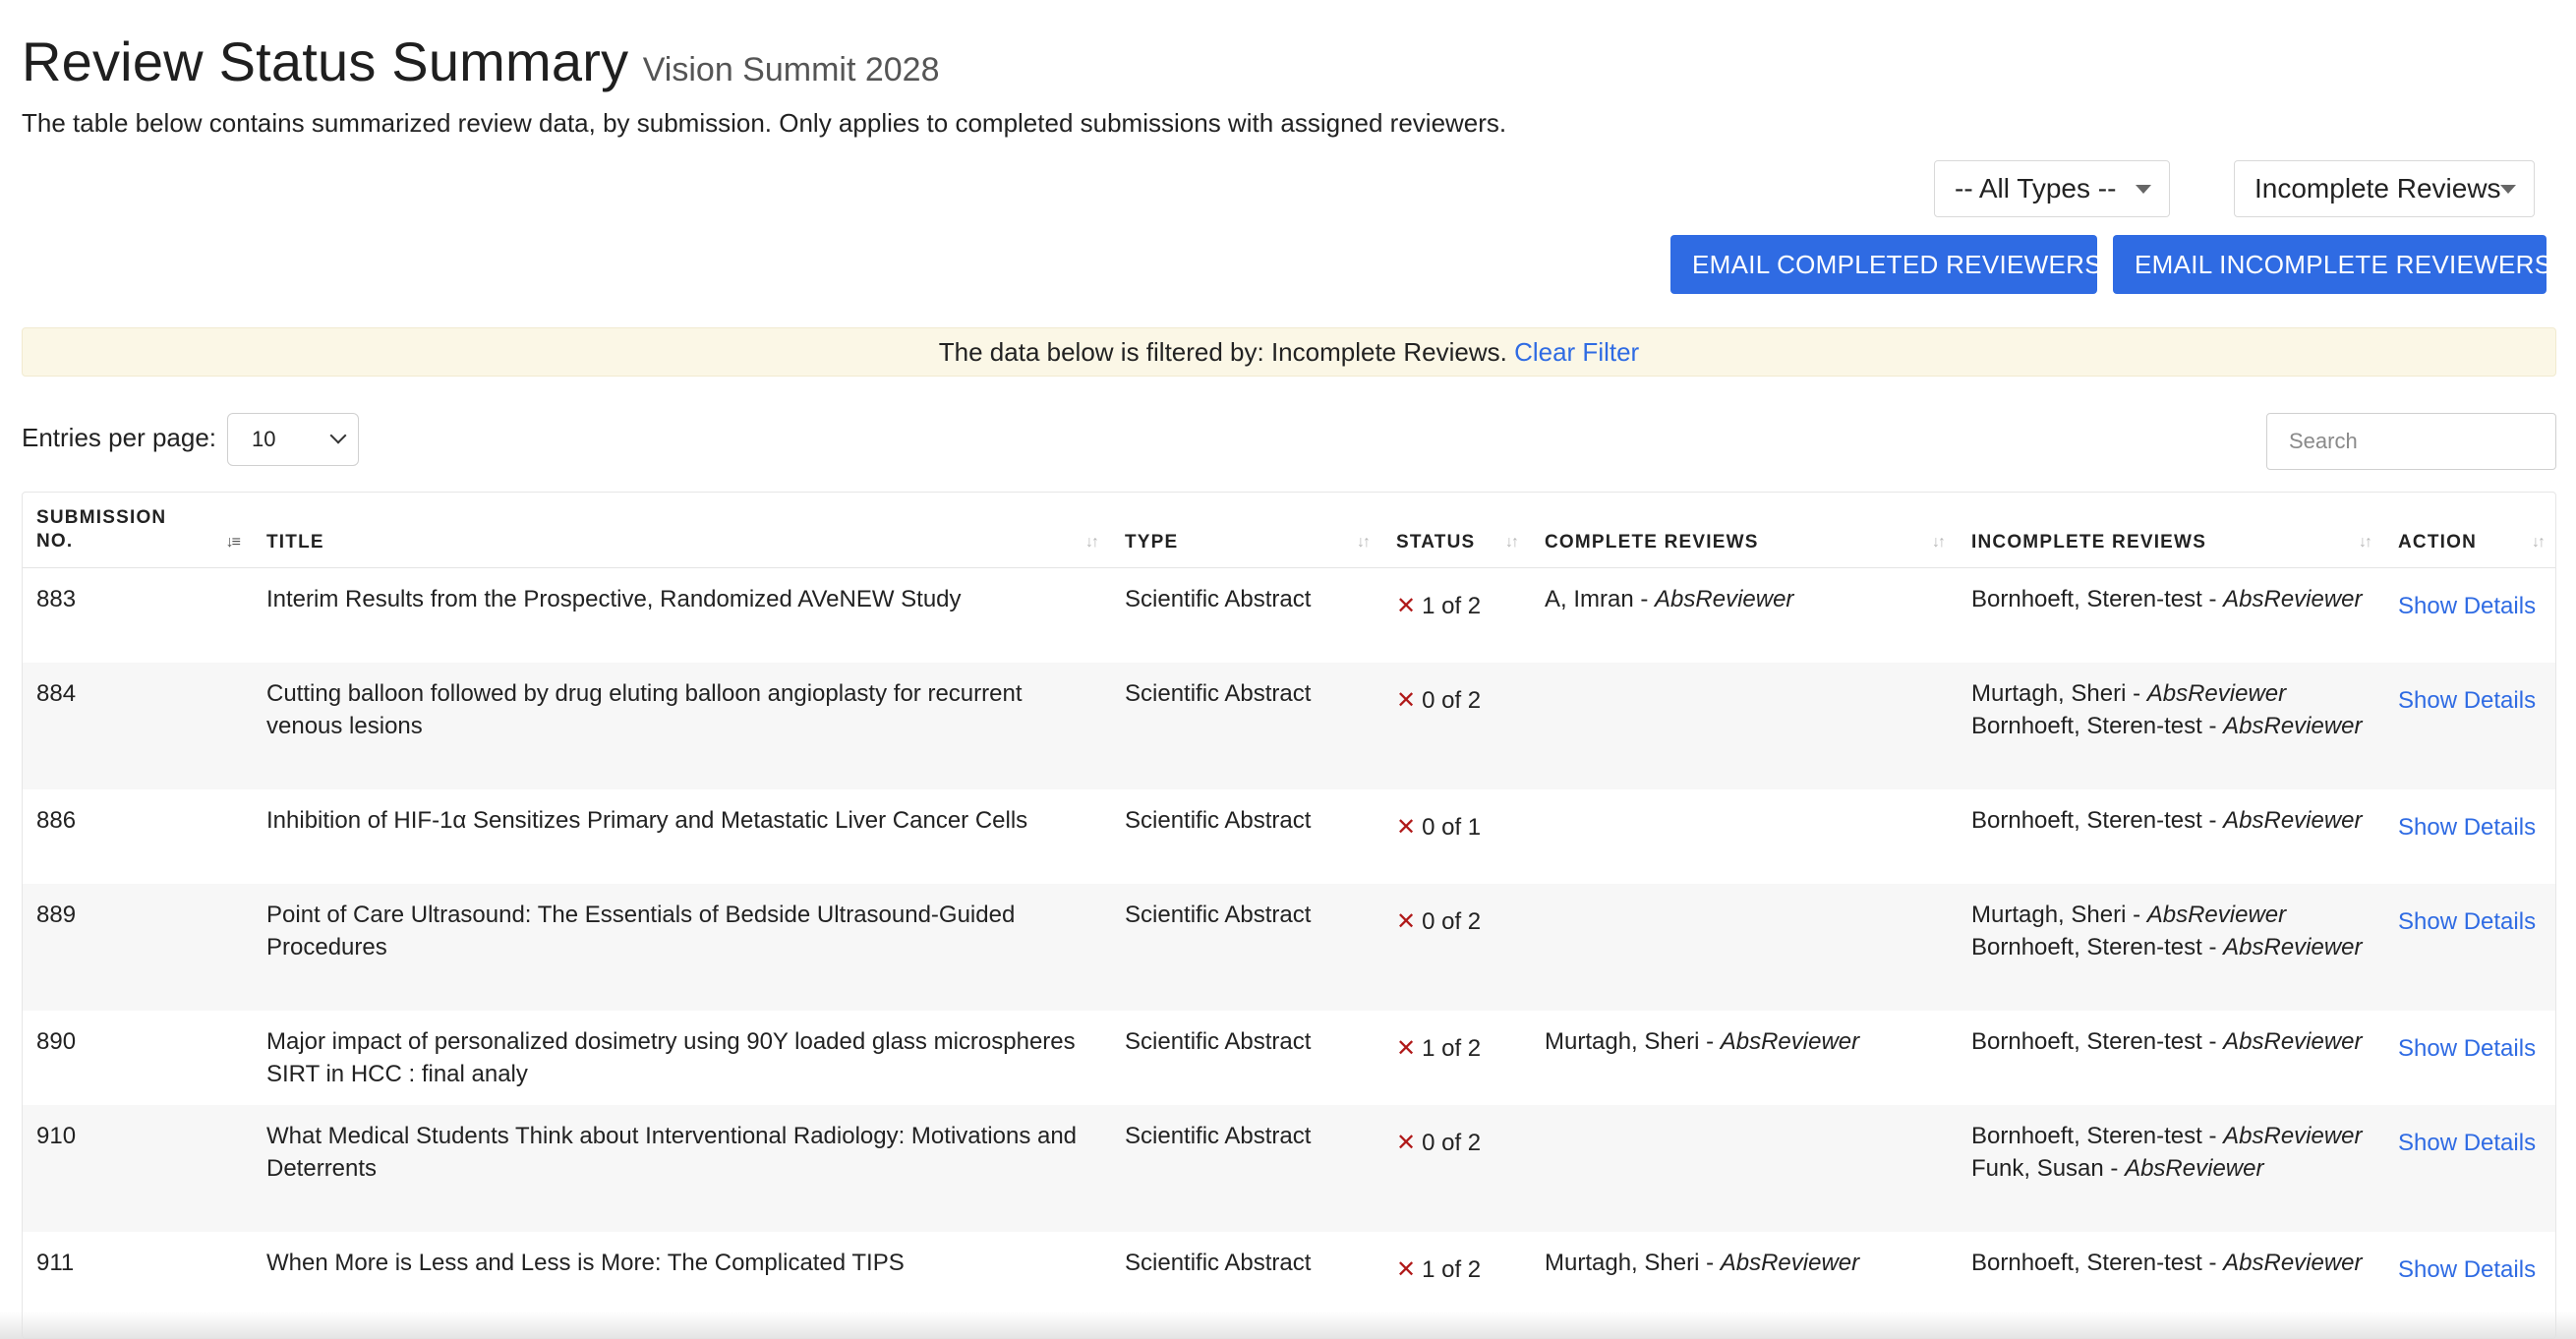 The image size is (2576, 1339). What do you see at coordinates (56, 599) in the screenshot?
I see `submission-number: 883` at bounding box center [56, 599].